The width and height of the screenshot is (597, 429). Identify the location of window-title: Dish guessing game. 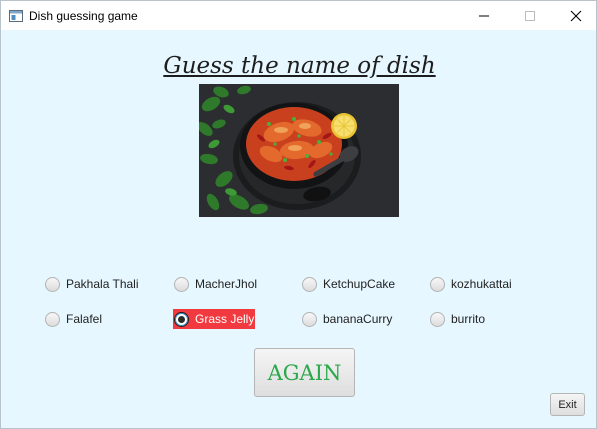
(83, 15).